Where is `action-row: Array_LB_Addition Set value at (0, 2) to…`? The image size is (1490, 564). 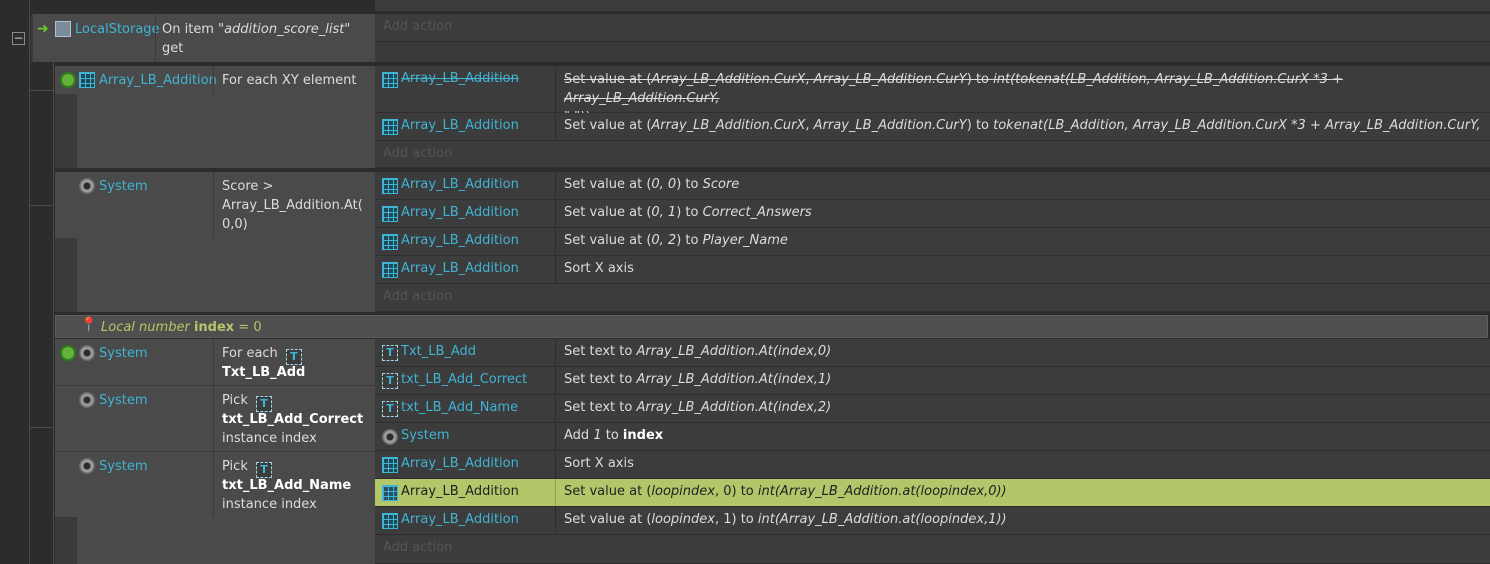 action-row: Array_LB_Addition Set value at (0, 2) to… is located at coordinates (932, 242).